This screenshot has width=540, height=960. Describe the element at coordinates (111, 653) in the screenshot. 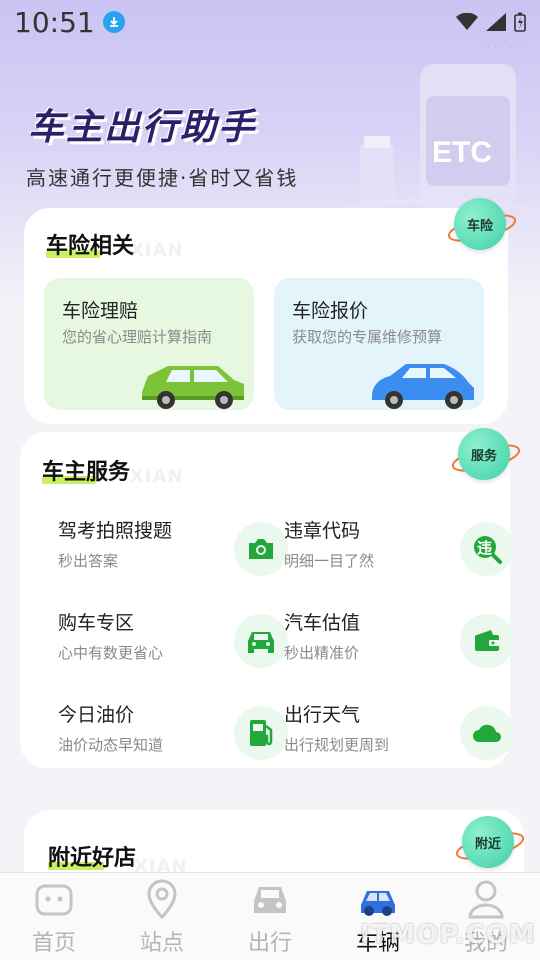

I see `service-subtitle: 心中有数更省心` at that location.